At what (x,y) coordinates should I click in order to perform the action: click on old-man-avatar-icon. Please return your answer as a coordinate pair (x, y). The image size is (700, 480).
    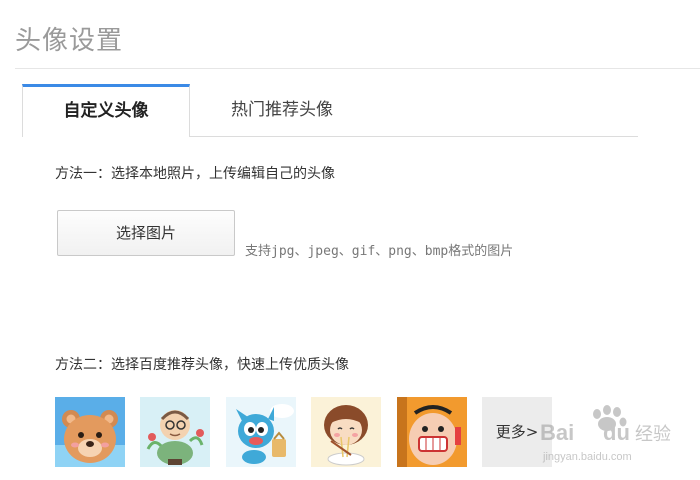
    Looking at the image, I should click on (175, 432).